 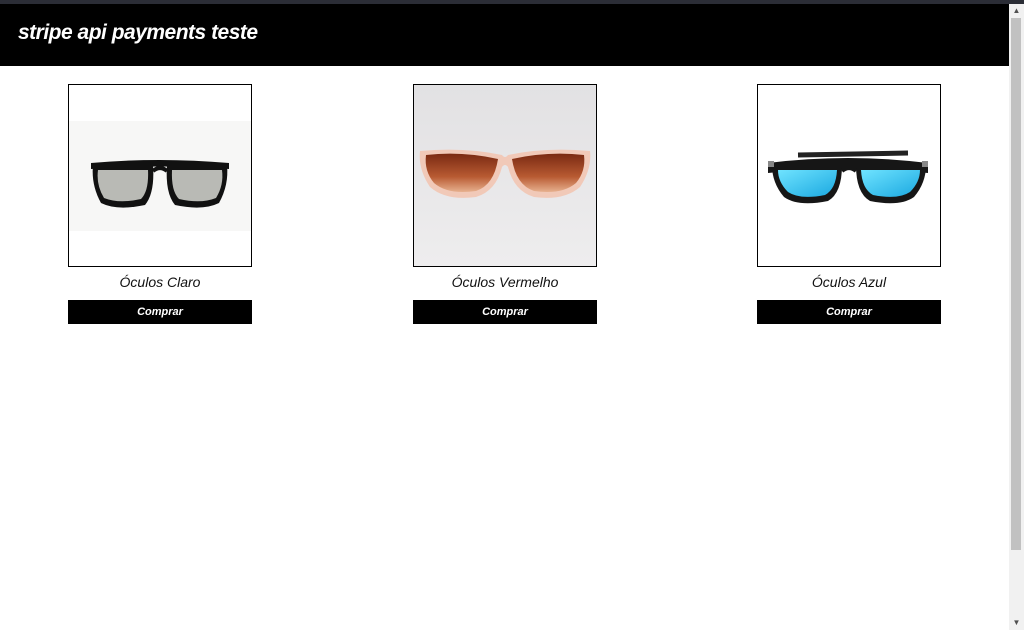 I want to click on site-header: stripe api payments teste, so click(x=504, y=35).